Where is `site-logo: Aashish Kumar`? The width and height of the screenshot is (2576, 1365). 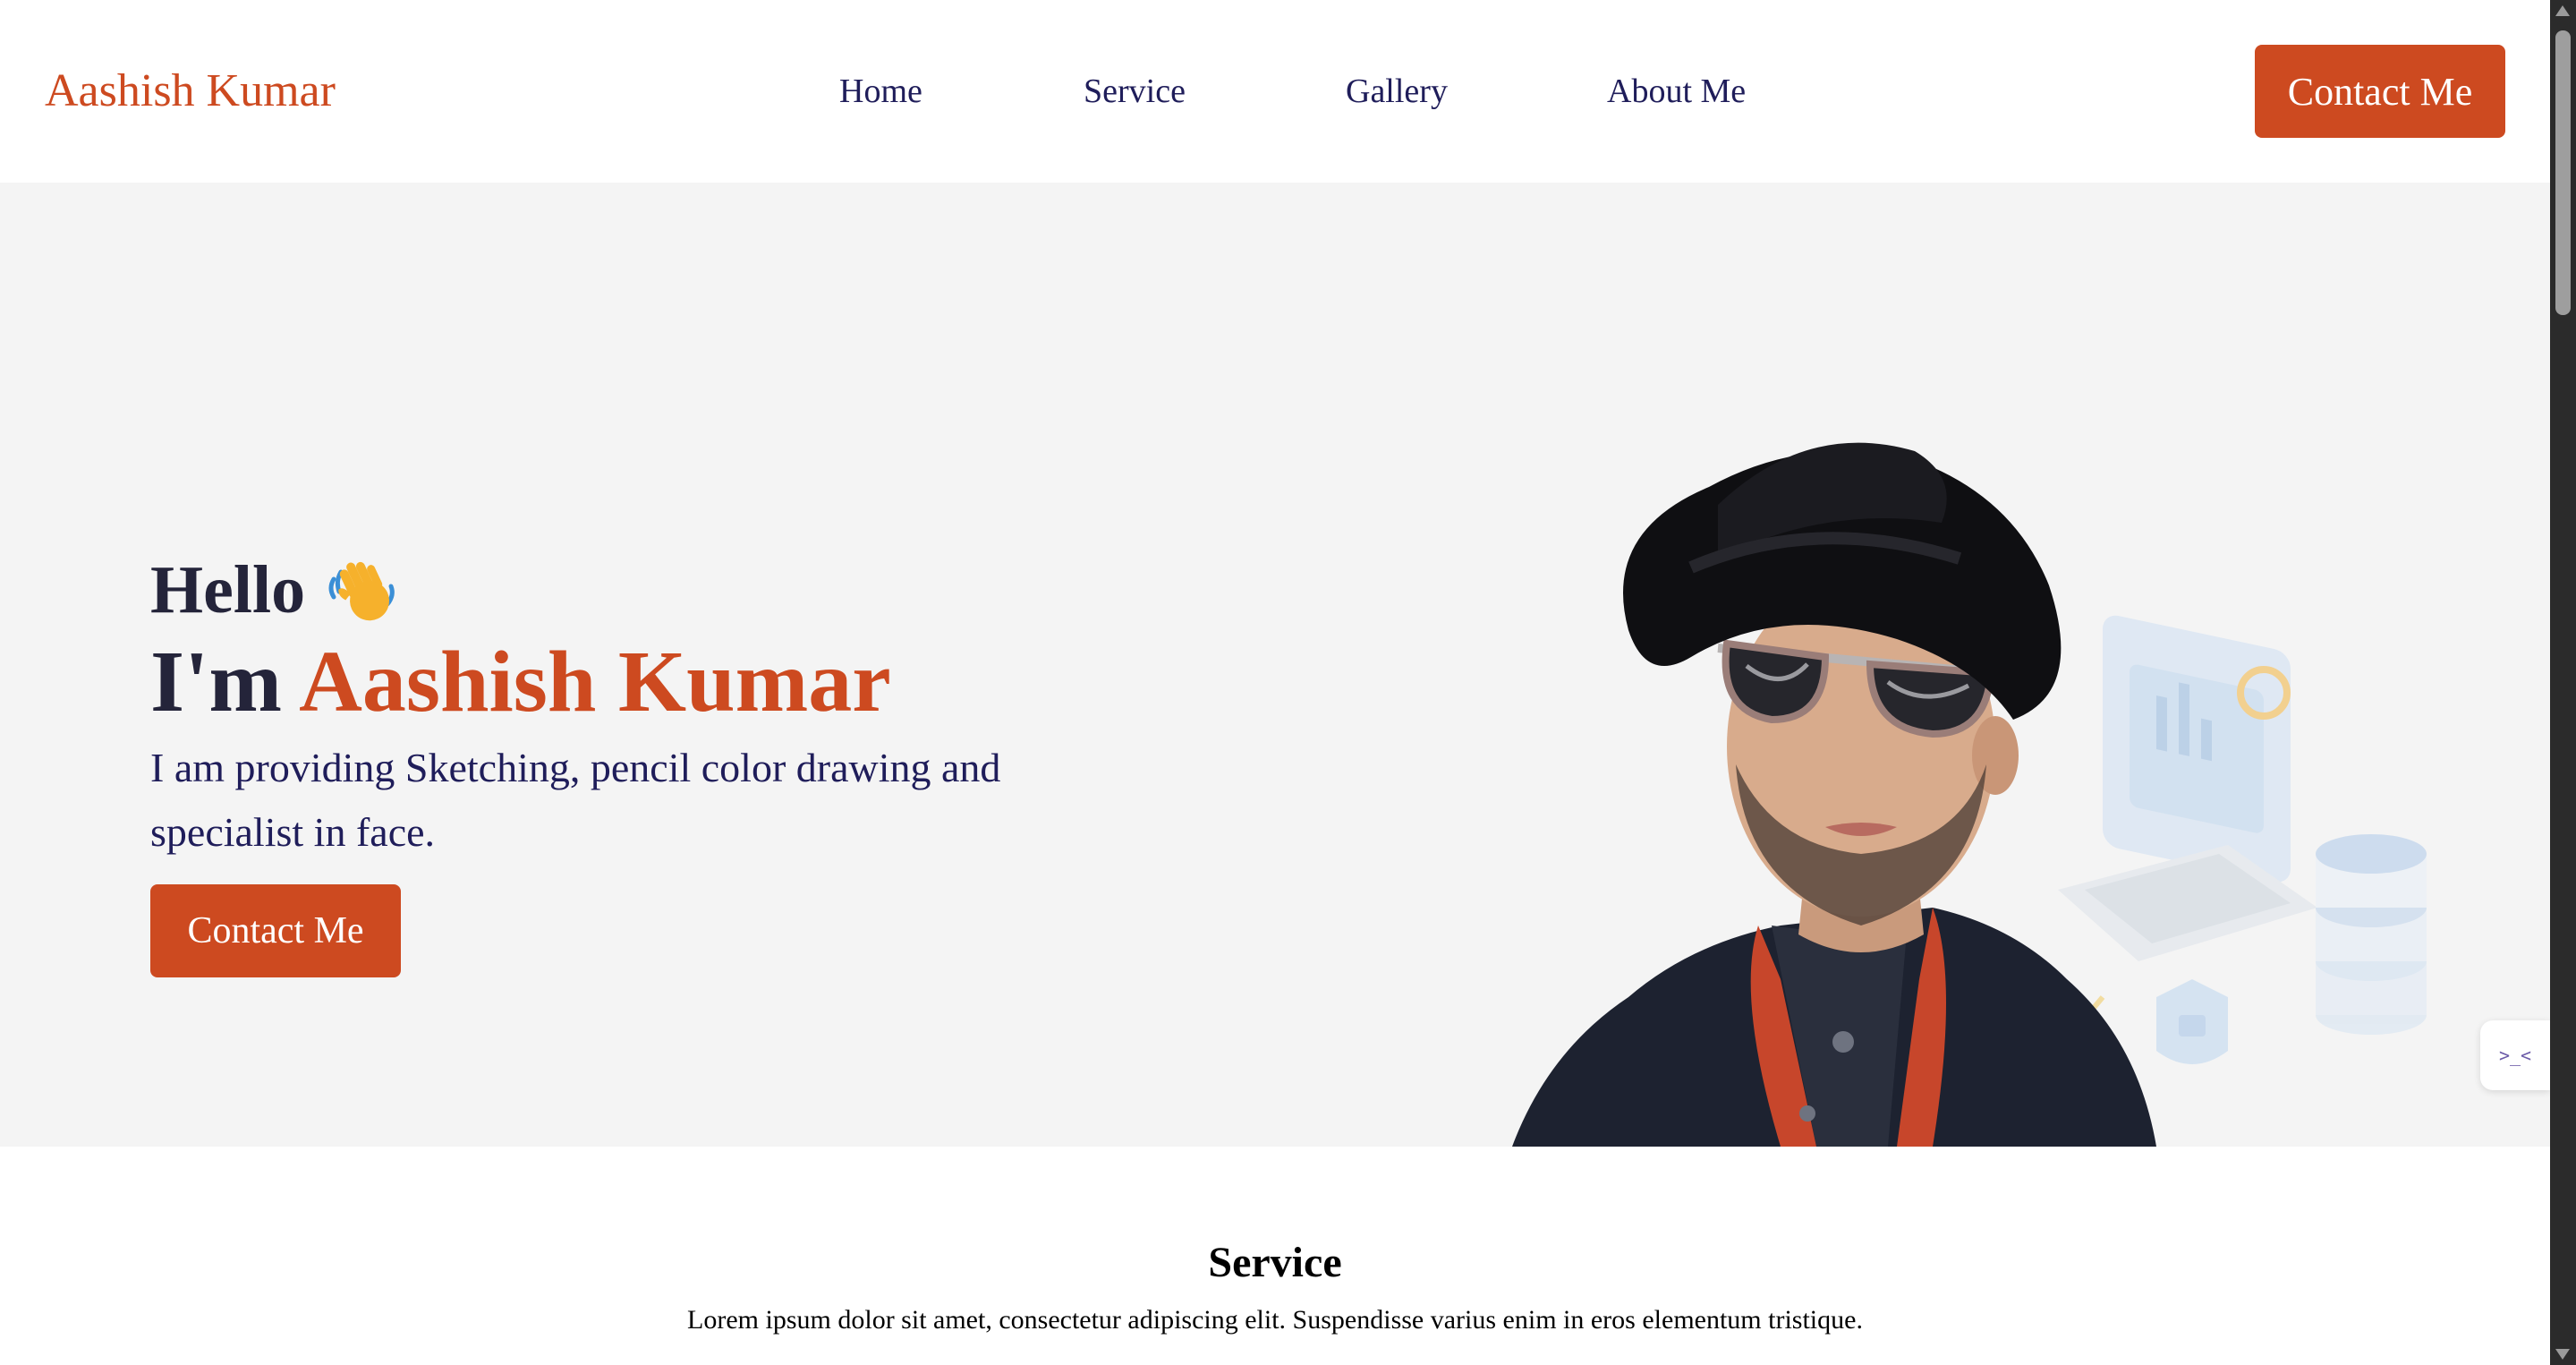
site-logo: Aashish Kumar is located at coordinates (190, 91).